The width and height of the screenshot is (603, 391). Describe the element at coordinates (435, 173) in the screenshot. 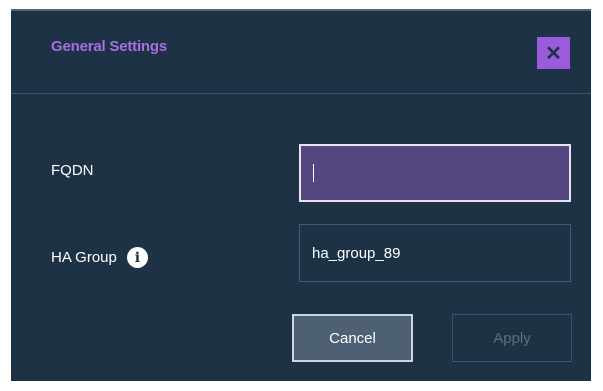

I see `fqdn-input` at that location.